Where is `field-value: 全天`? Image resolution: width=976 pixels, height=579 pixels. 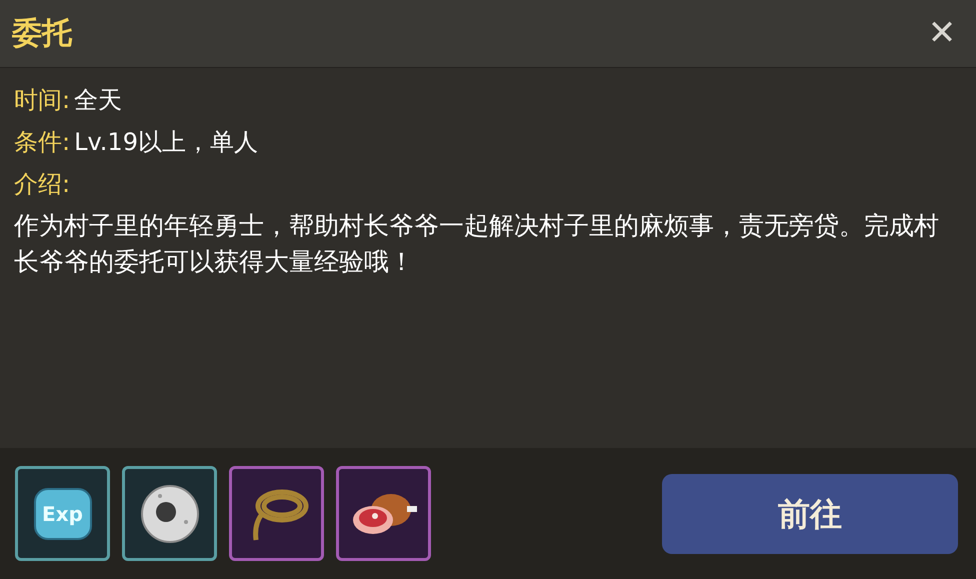
field-value: 全天 is located at coordinates (98, 100).